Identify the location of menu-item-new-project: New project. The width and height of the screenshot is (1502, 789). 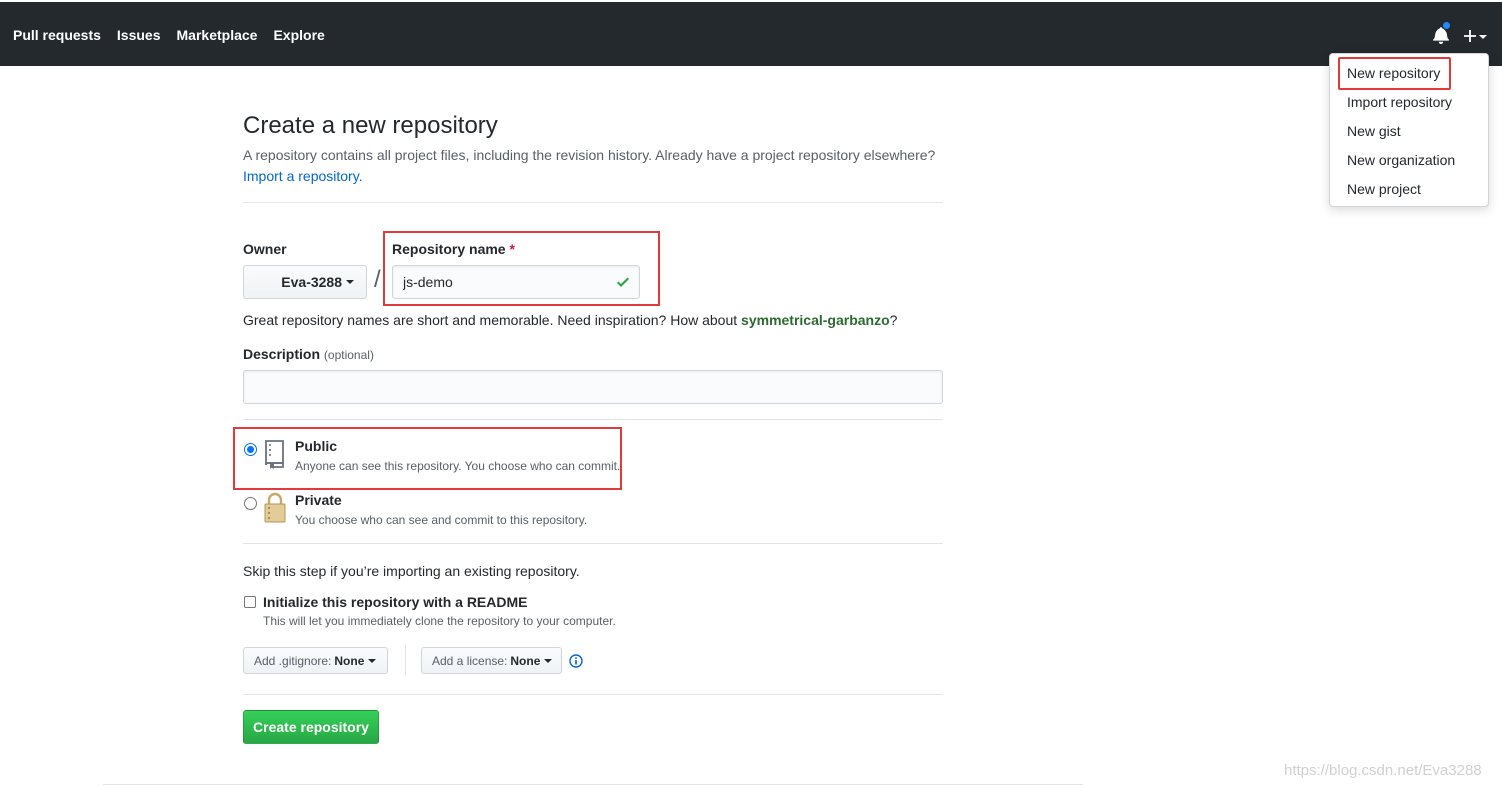
(1409, 193).